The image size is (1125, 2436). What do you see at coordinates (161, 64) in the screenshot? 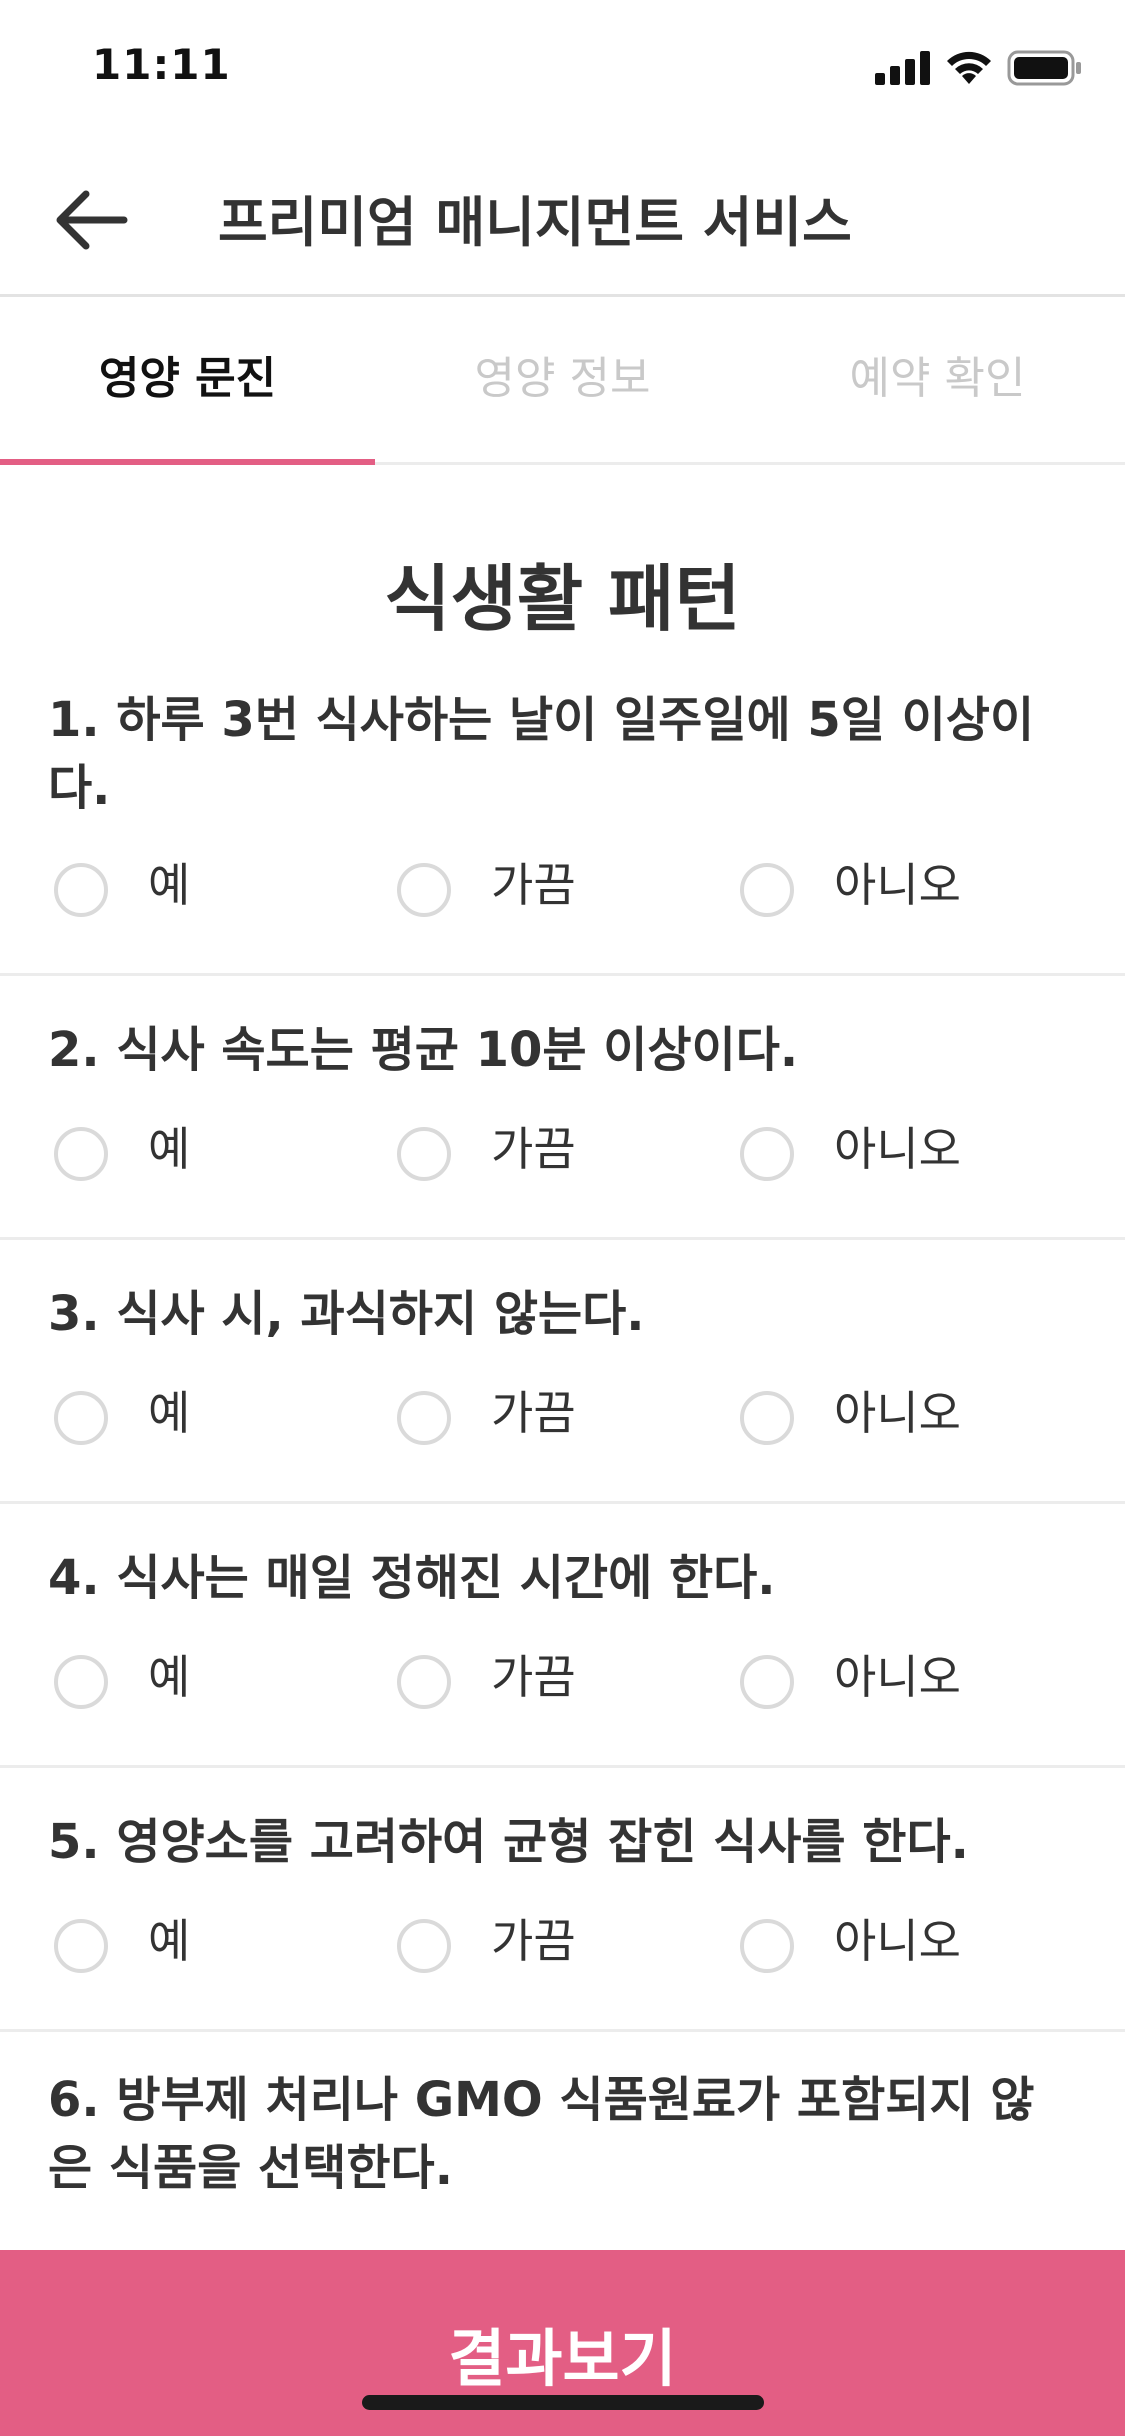
I see `status-time: 11:11` at bounding box center [161, 64].